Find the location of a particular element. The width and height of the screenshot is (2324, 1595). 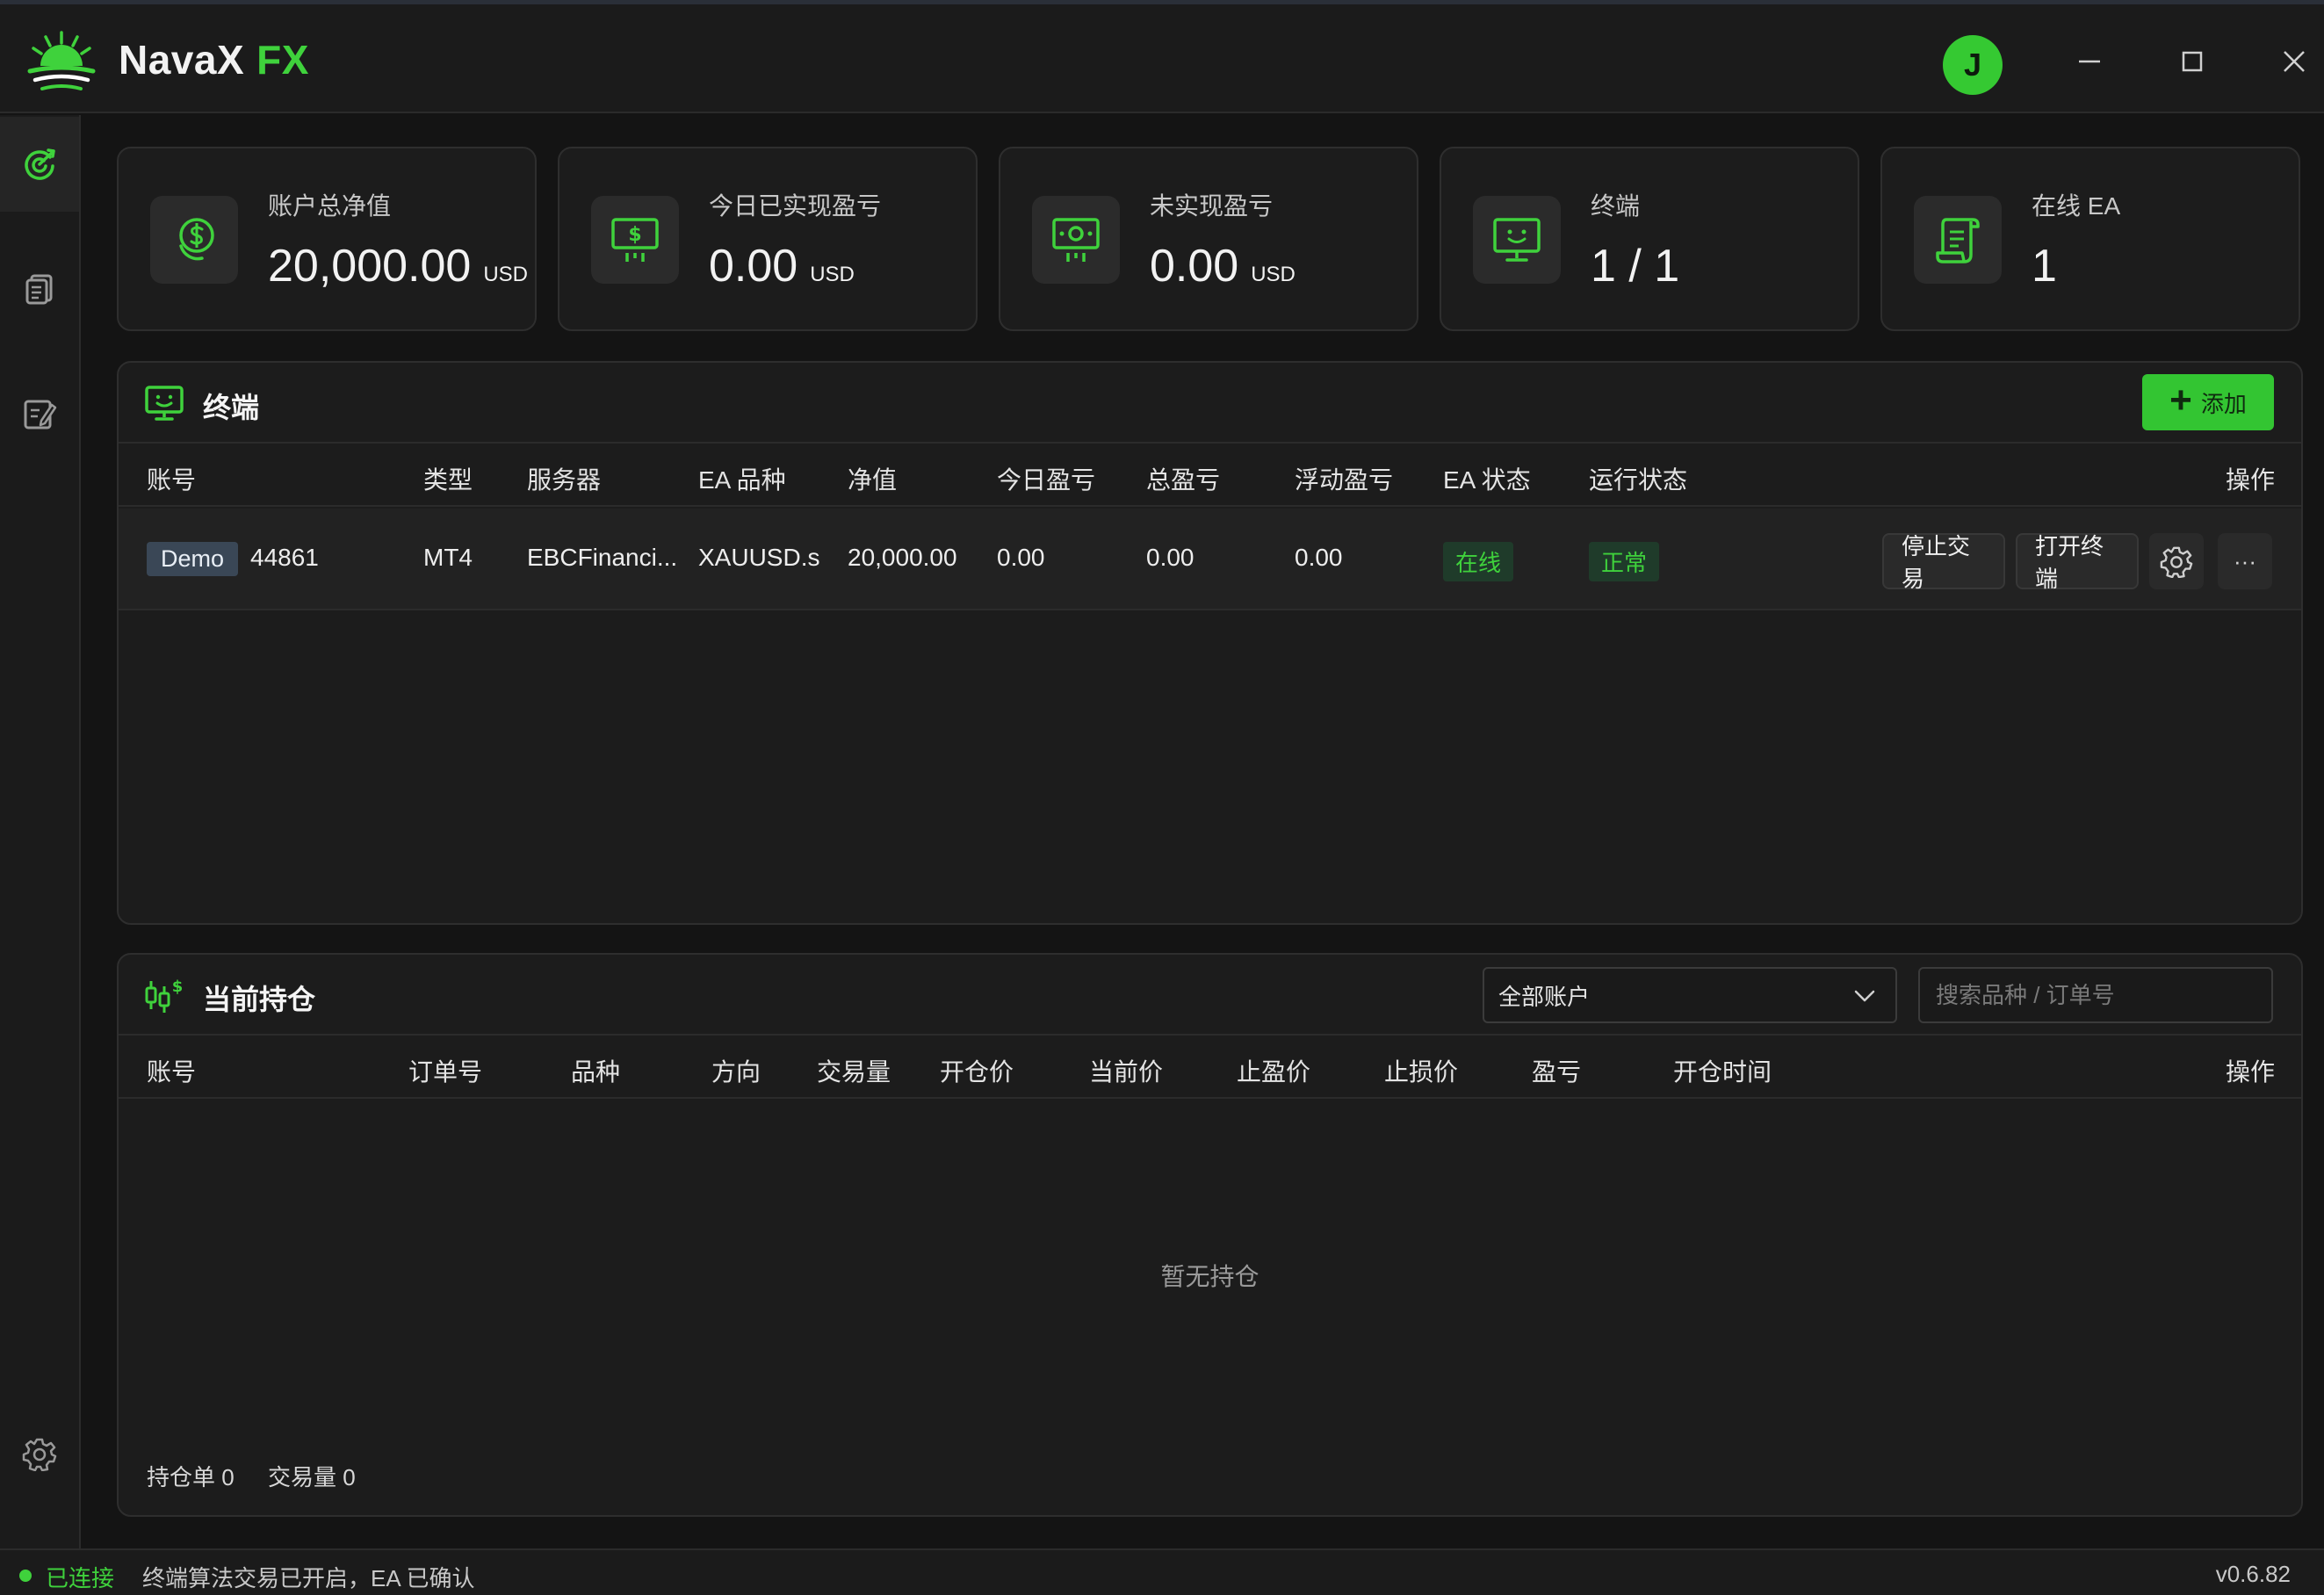

sidebar-item-logs is located at coordinates (39, 413).